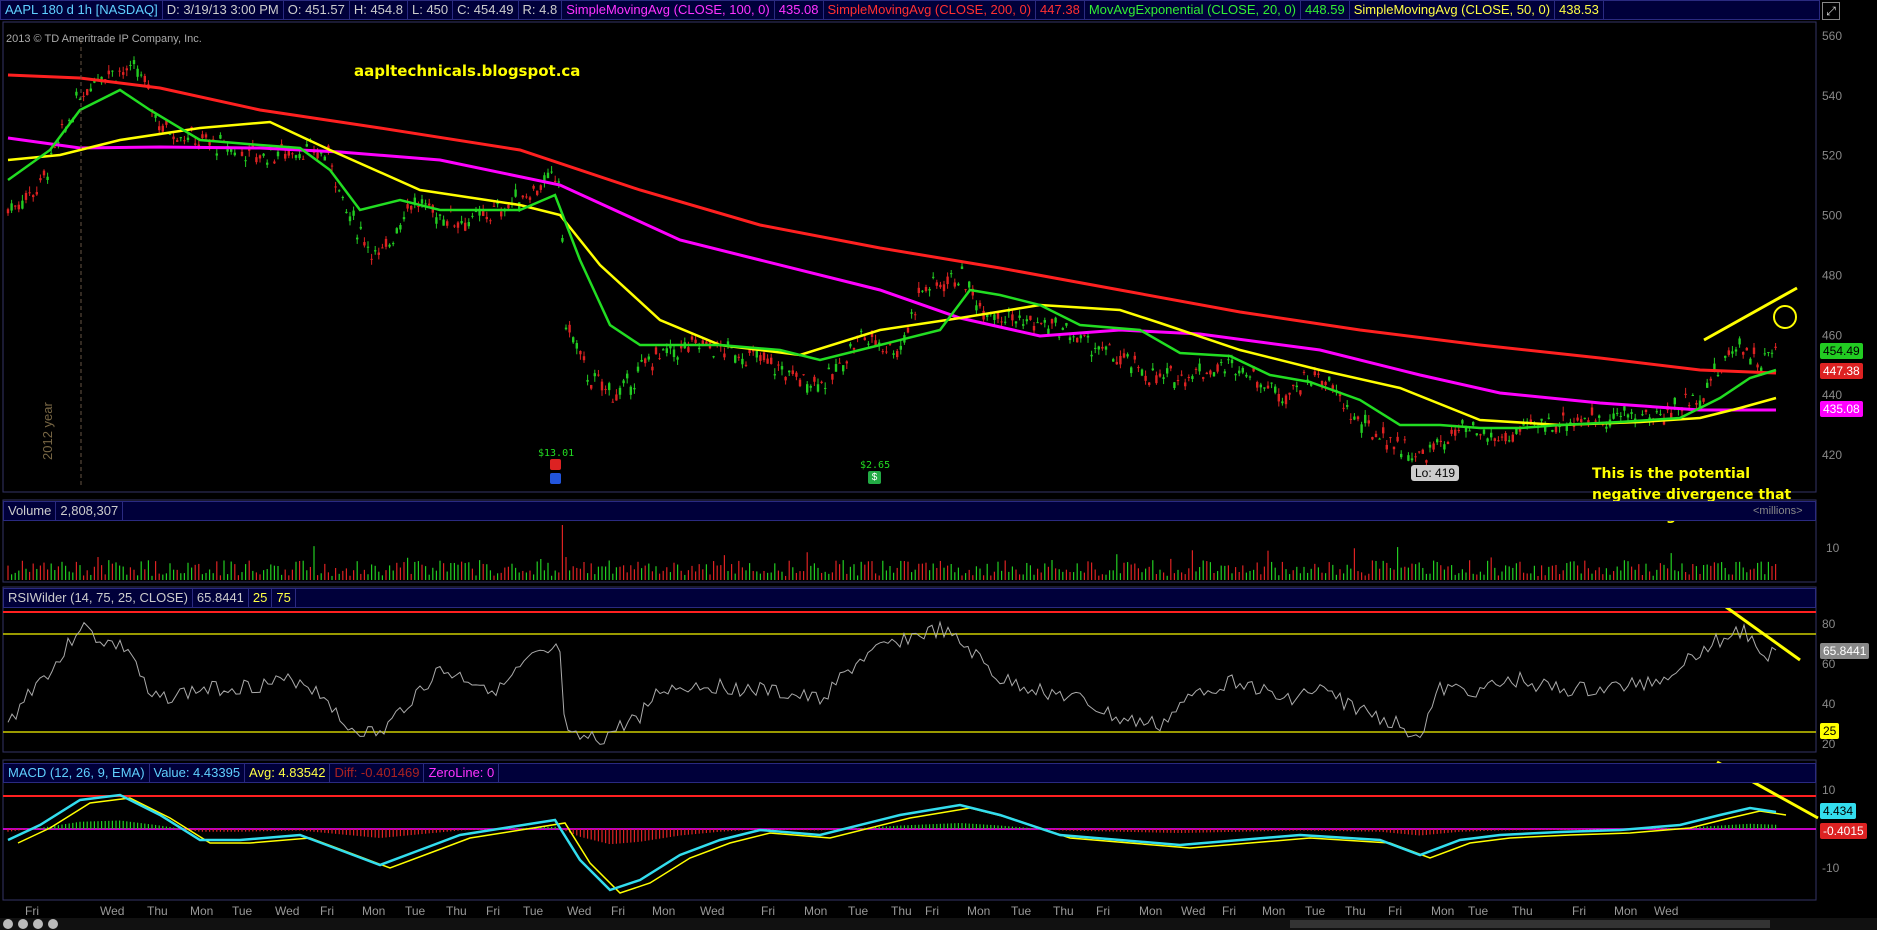 The image size is (1877, 930). Describe the element at coordinates (1841, 351) in the screenshot. I see `ema20-price-chip: 454.49` at that location.